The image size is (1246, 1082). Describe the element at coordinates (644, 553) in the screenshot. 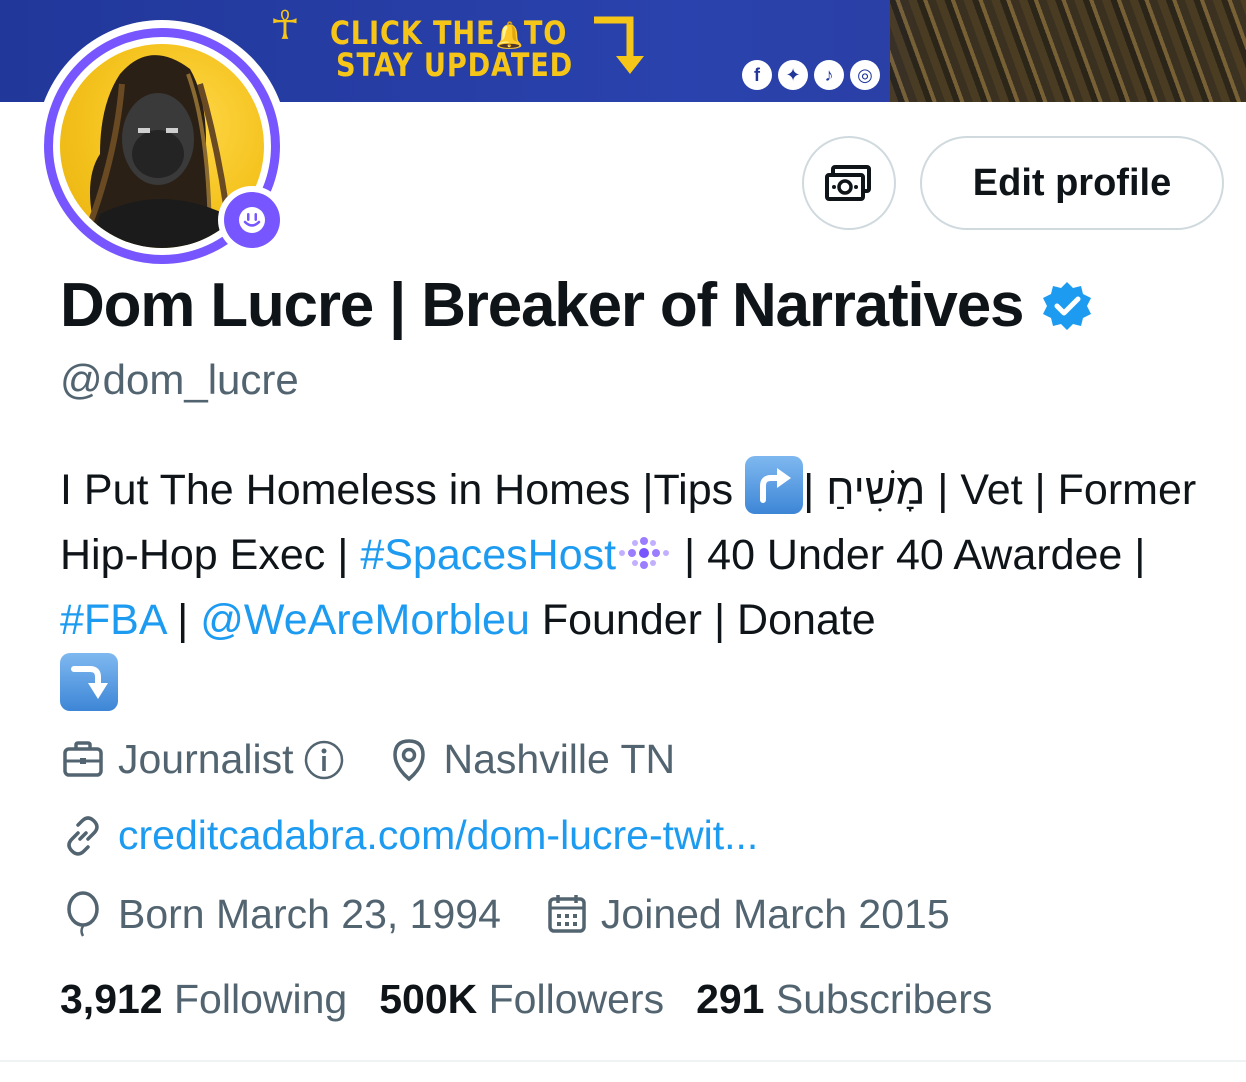

I see `spaces-sparkle-icon` at that location.